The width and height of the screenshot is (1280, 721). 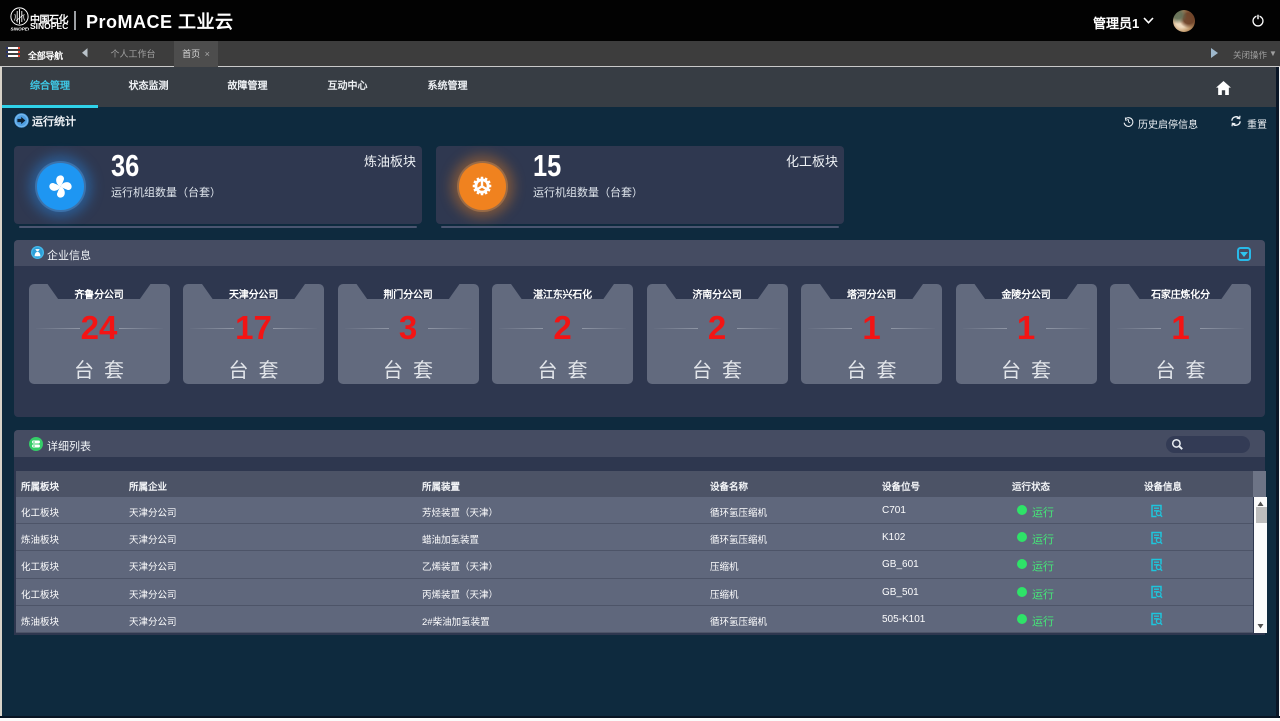 What do you see at coordinates (19, 29) in the screenshot?
I see `svg-text: SINOPEC` at bounding box center [19, 29].